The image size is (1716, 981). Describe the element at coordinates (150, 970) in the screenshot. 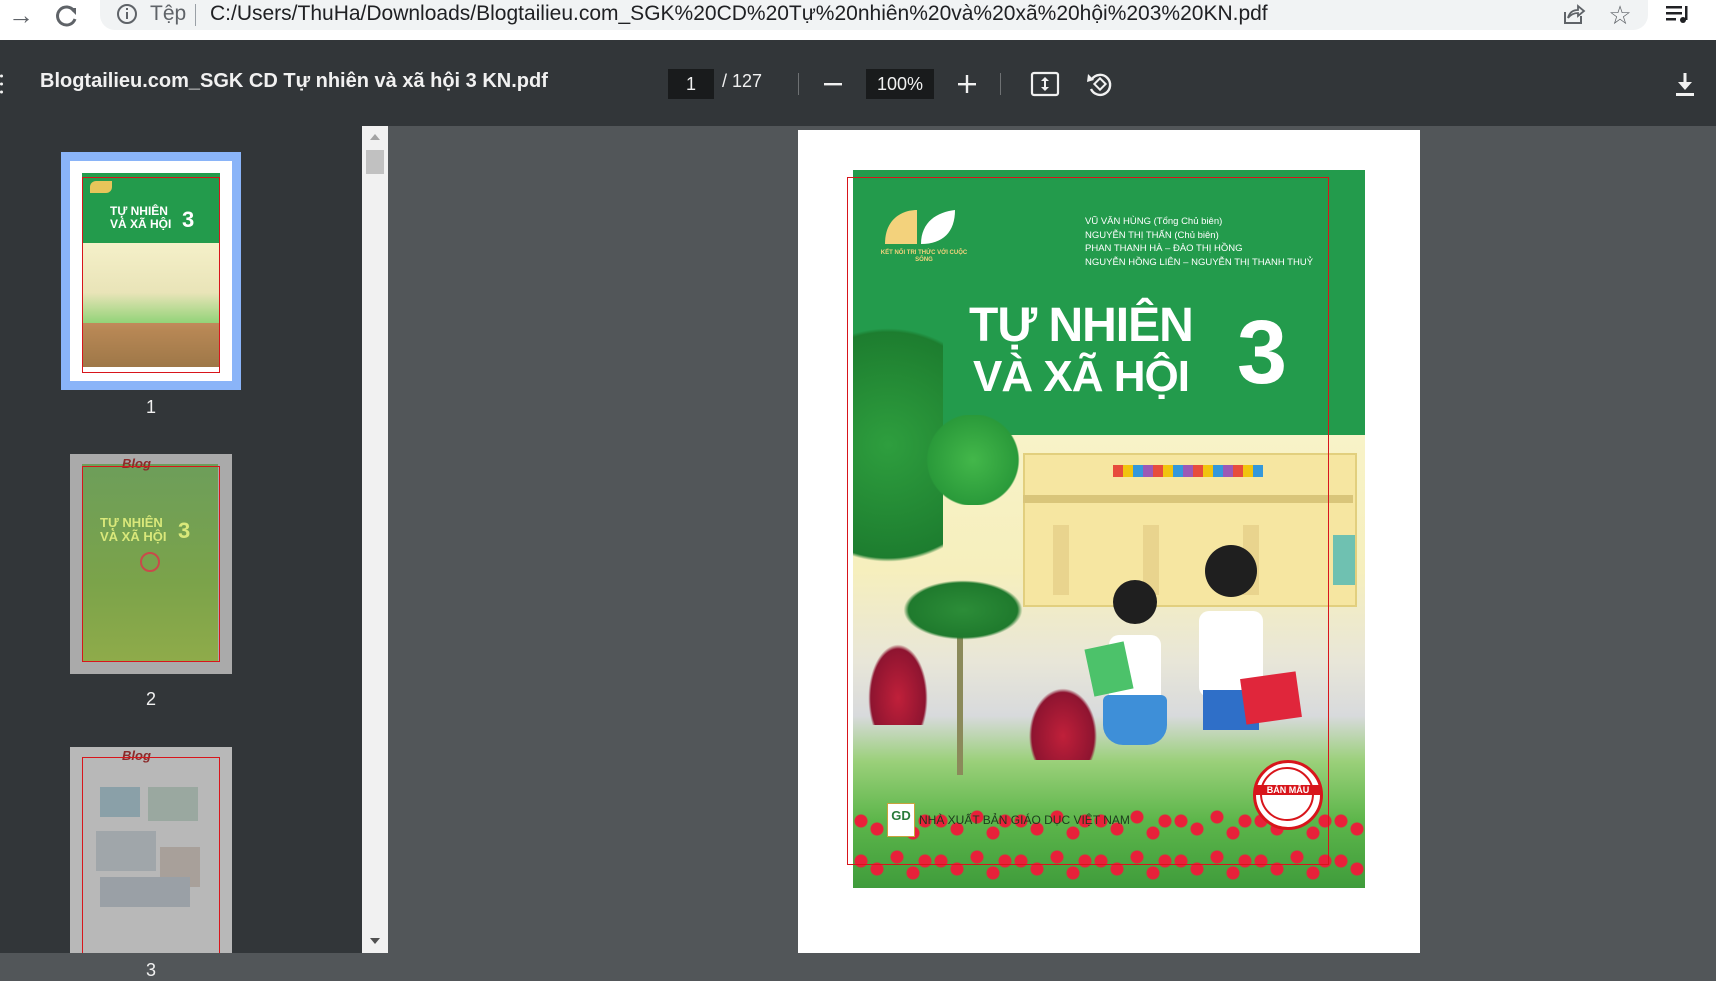

I see `thumbnail-number: 3` at that location.